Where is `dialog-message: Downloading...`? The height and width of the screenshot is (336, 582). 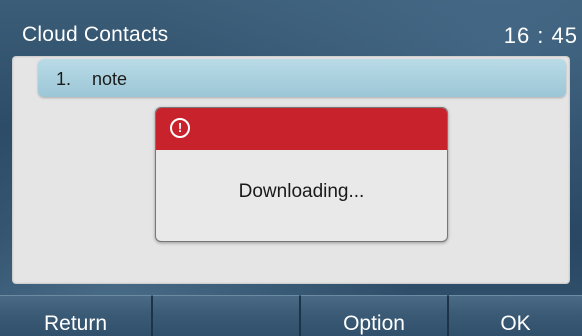 dialog-message: Downloading... is located at coordinates (301, 191).